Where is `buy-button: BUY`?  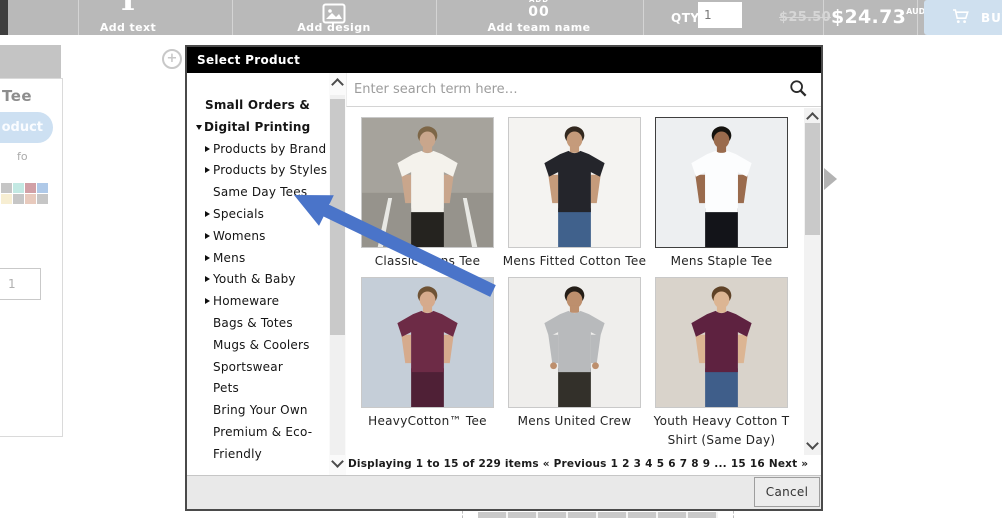 buy-button: BUY is located at coordinates (963, 17).